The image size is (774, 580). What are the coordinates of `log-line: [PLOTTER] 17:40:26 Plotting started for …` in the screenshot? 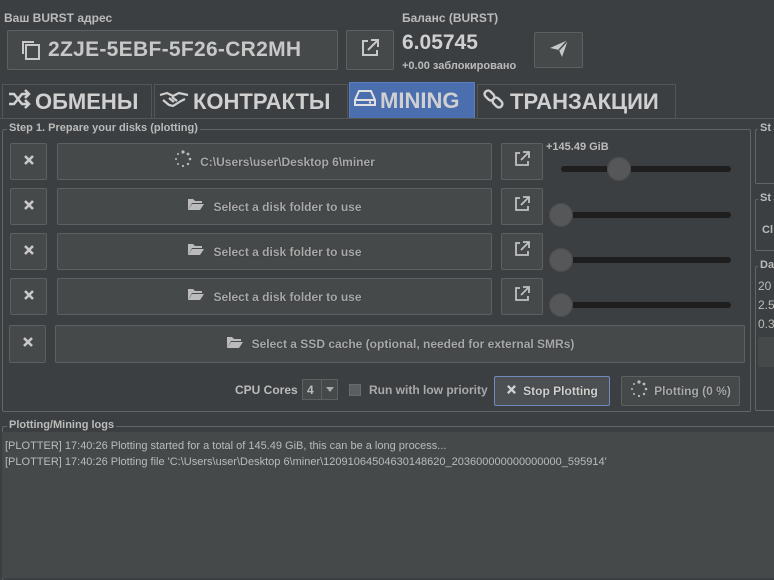 It's located at (226, 446).